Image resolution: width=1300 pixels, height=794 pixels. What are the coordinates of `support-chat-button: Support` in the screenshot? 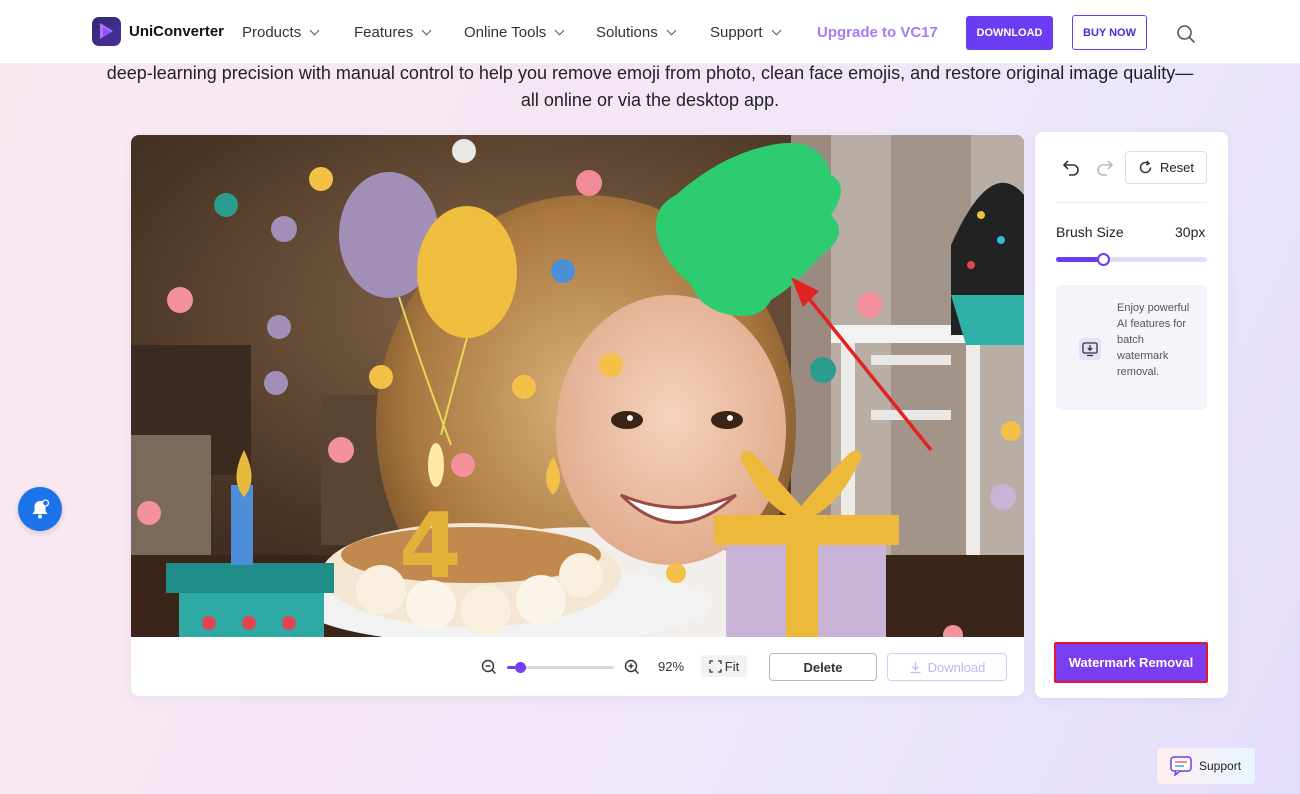 It's located at (1206, 766).